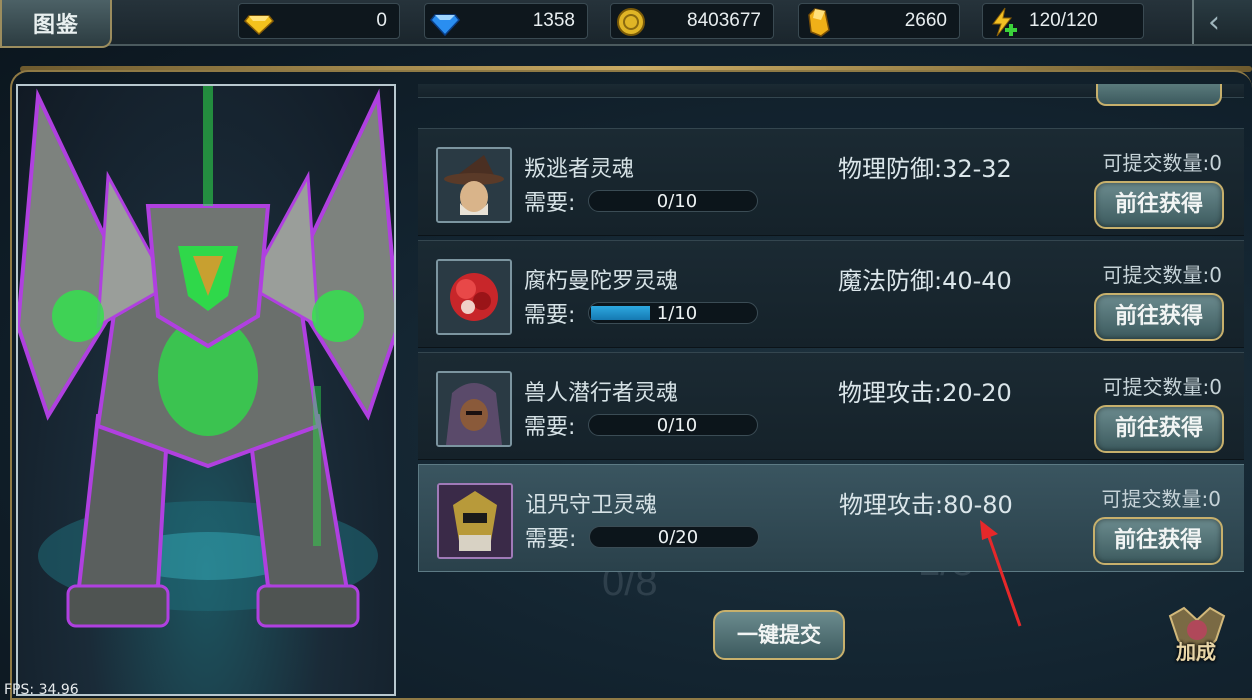  Describe the element at coordinates (474, 297) in the screenshot. I see `red-flower-avatar` at that location.